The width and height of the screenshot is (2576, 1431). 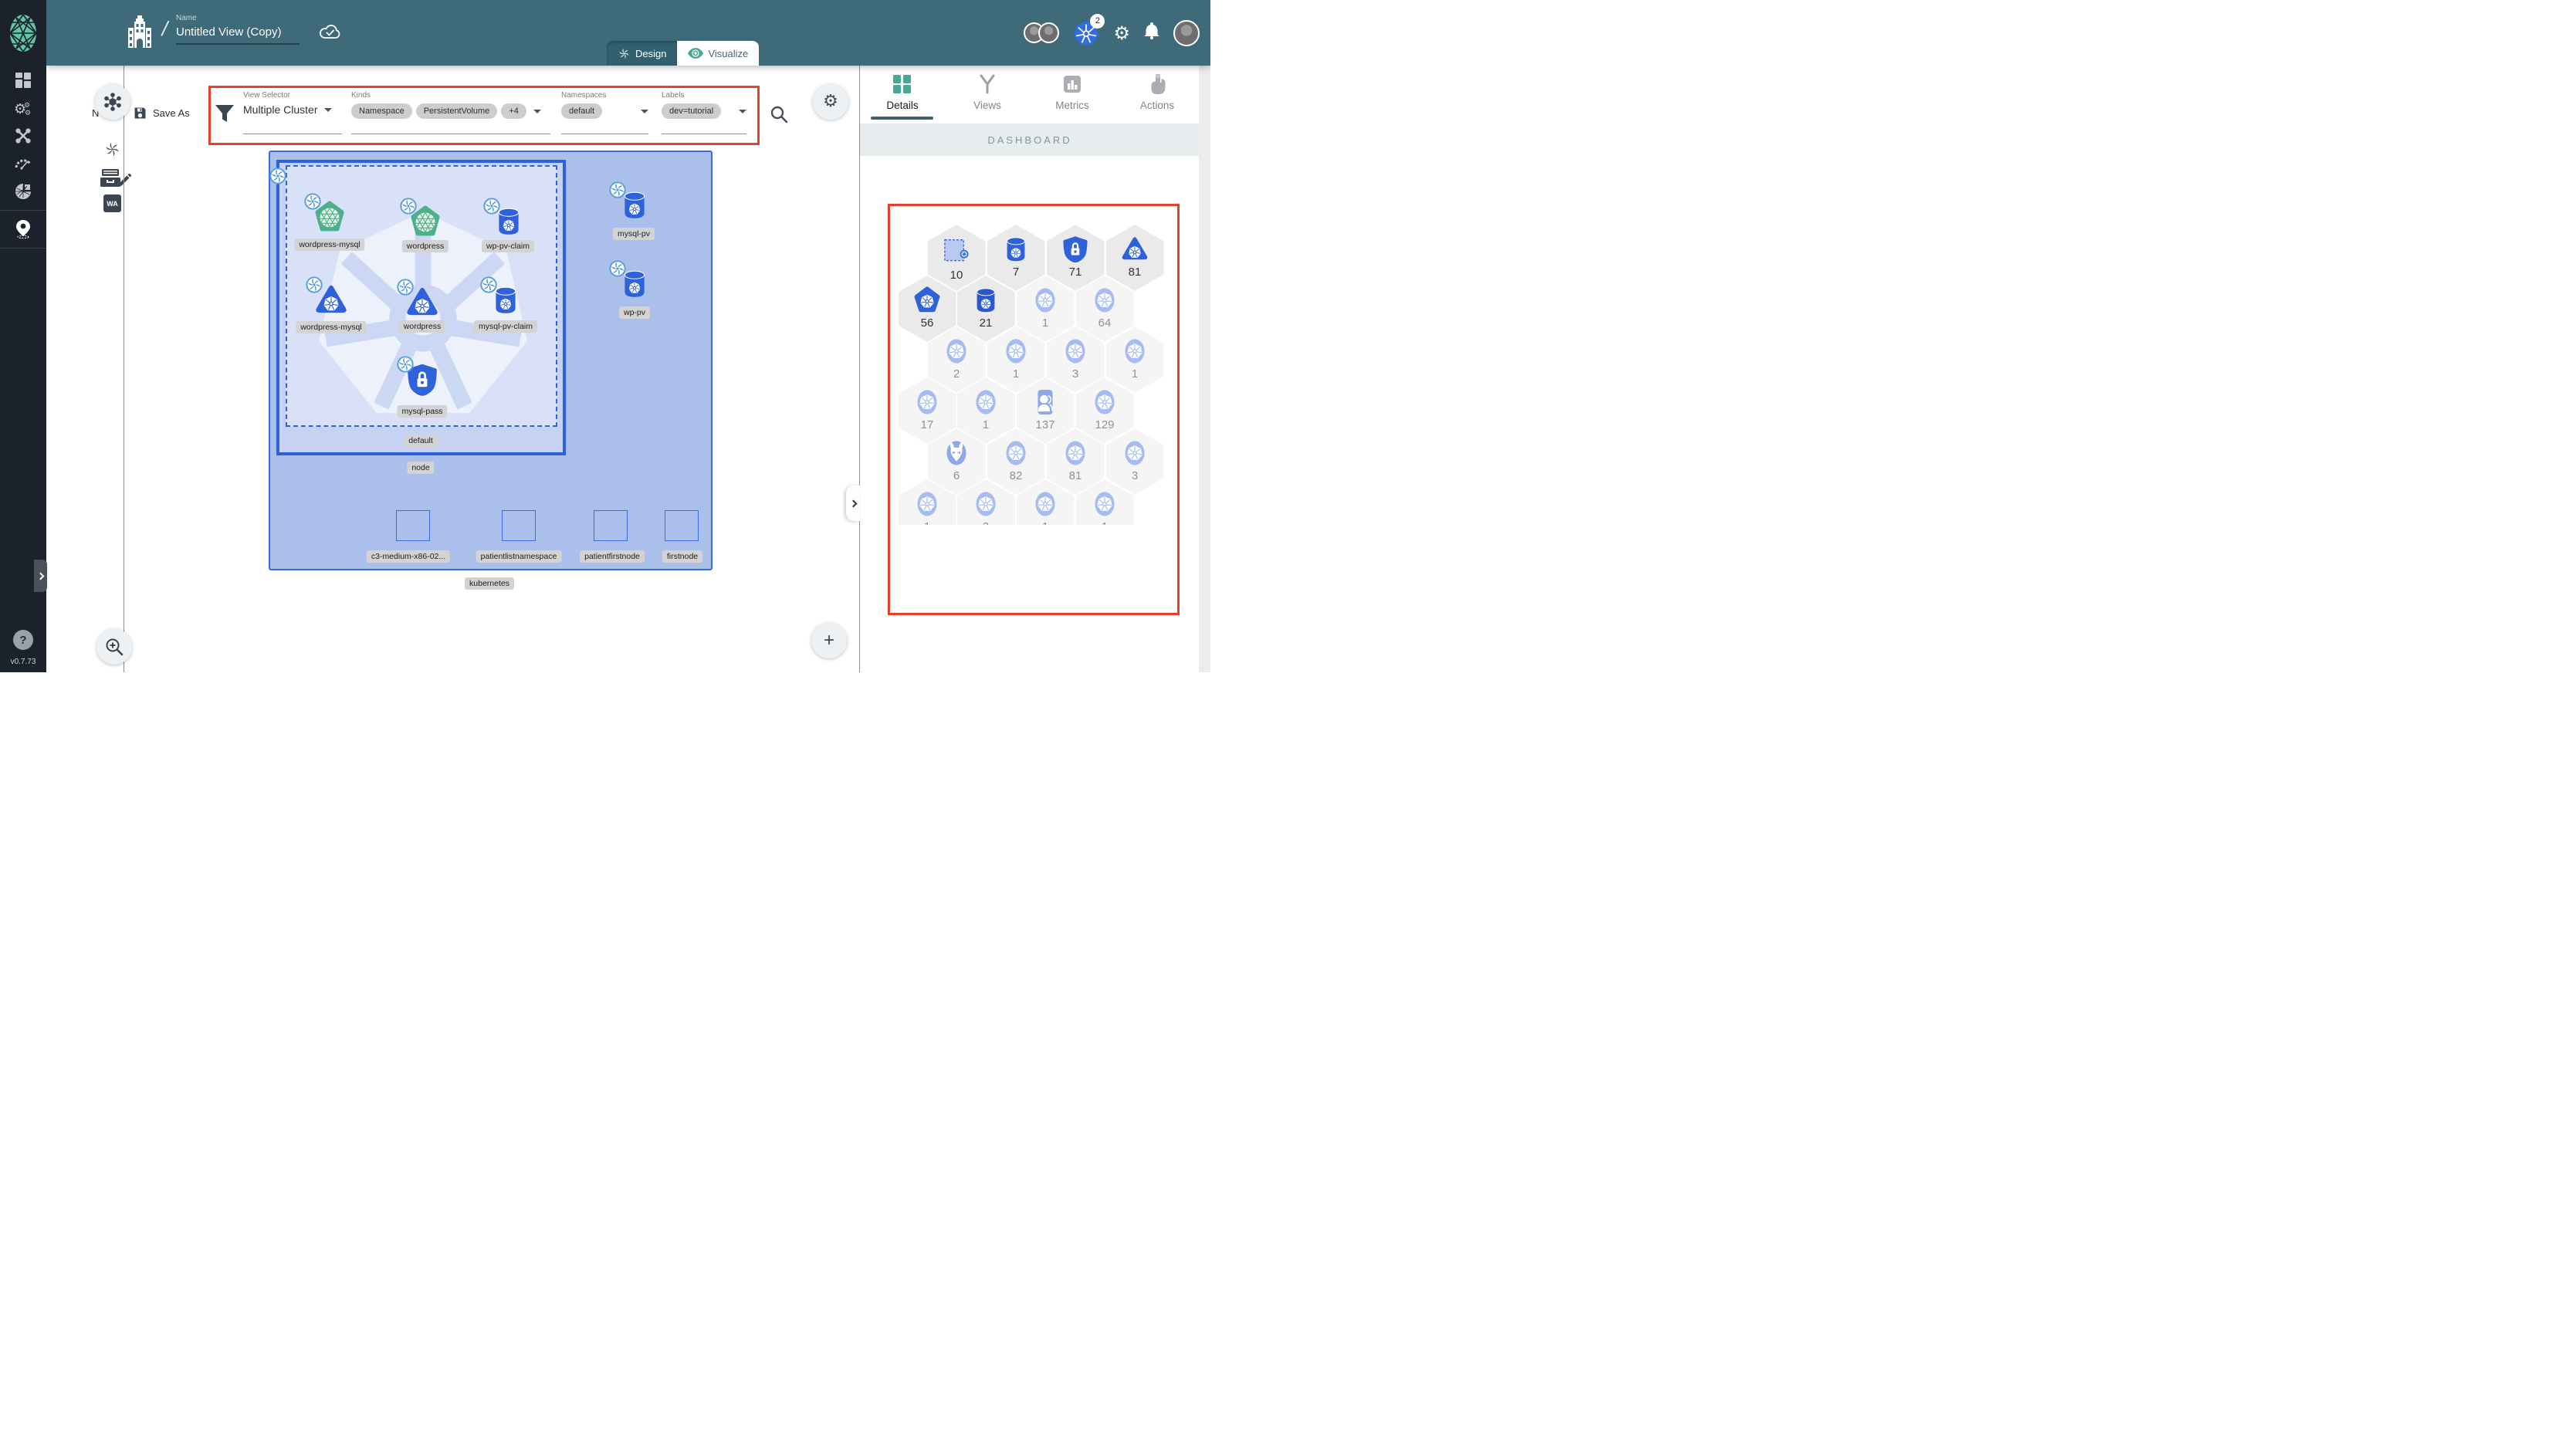 What do you see at coordinates (987, 84) in the screenshot?
I see `views-icon` at bounding box center [987, 84].